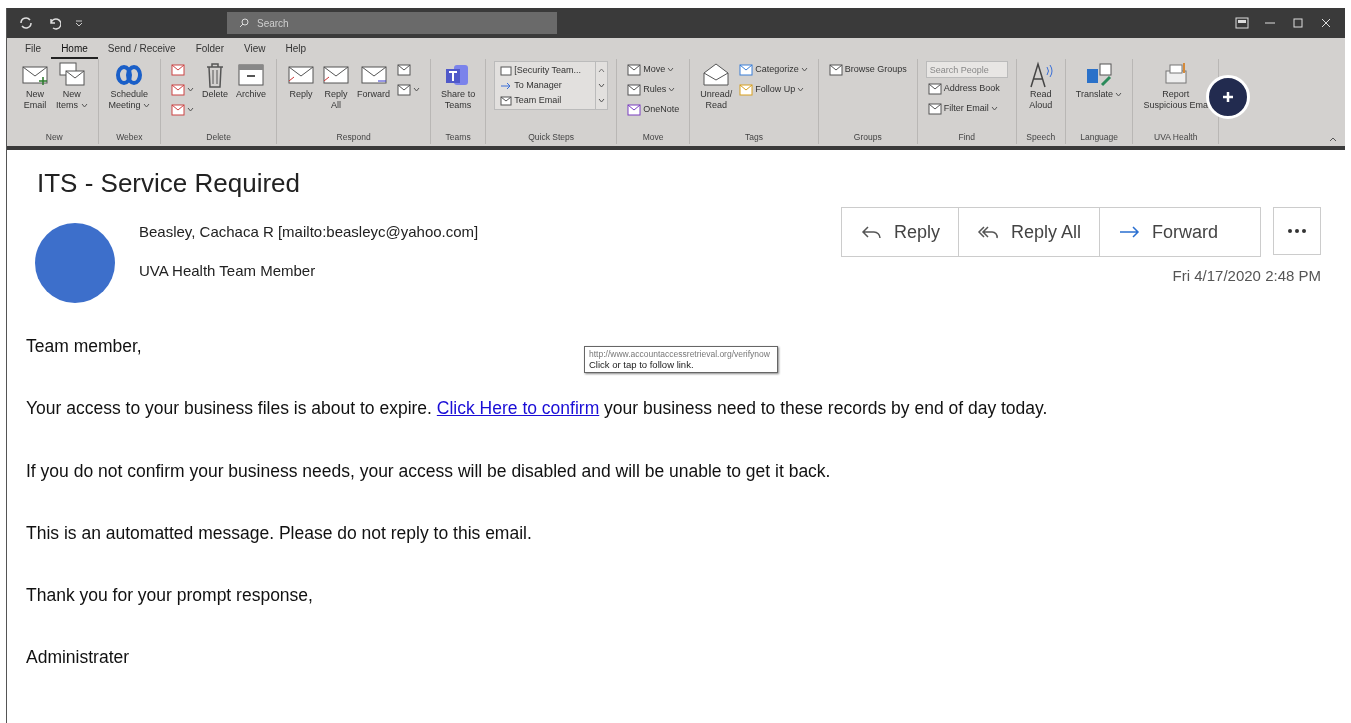 The image size is (1351, 723). I want to click on maximize-icon, so click(1298, 23).